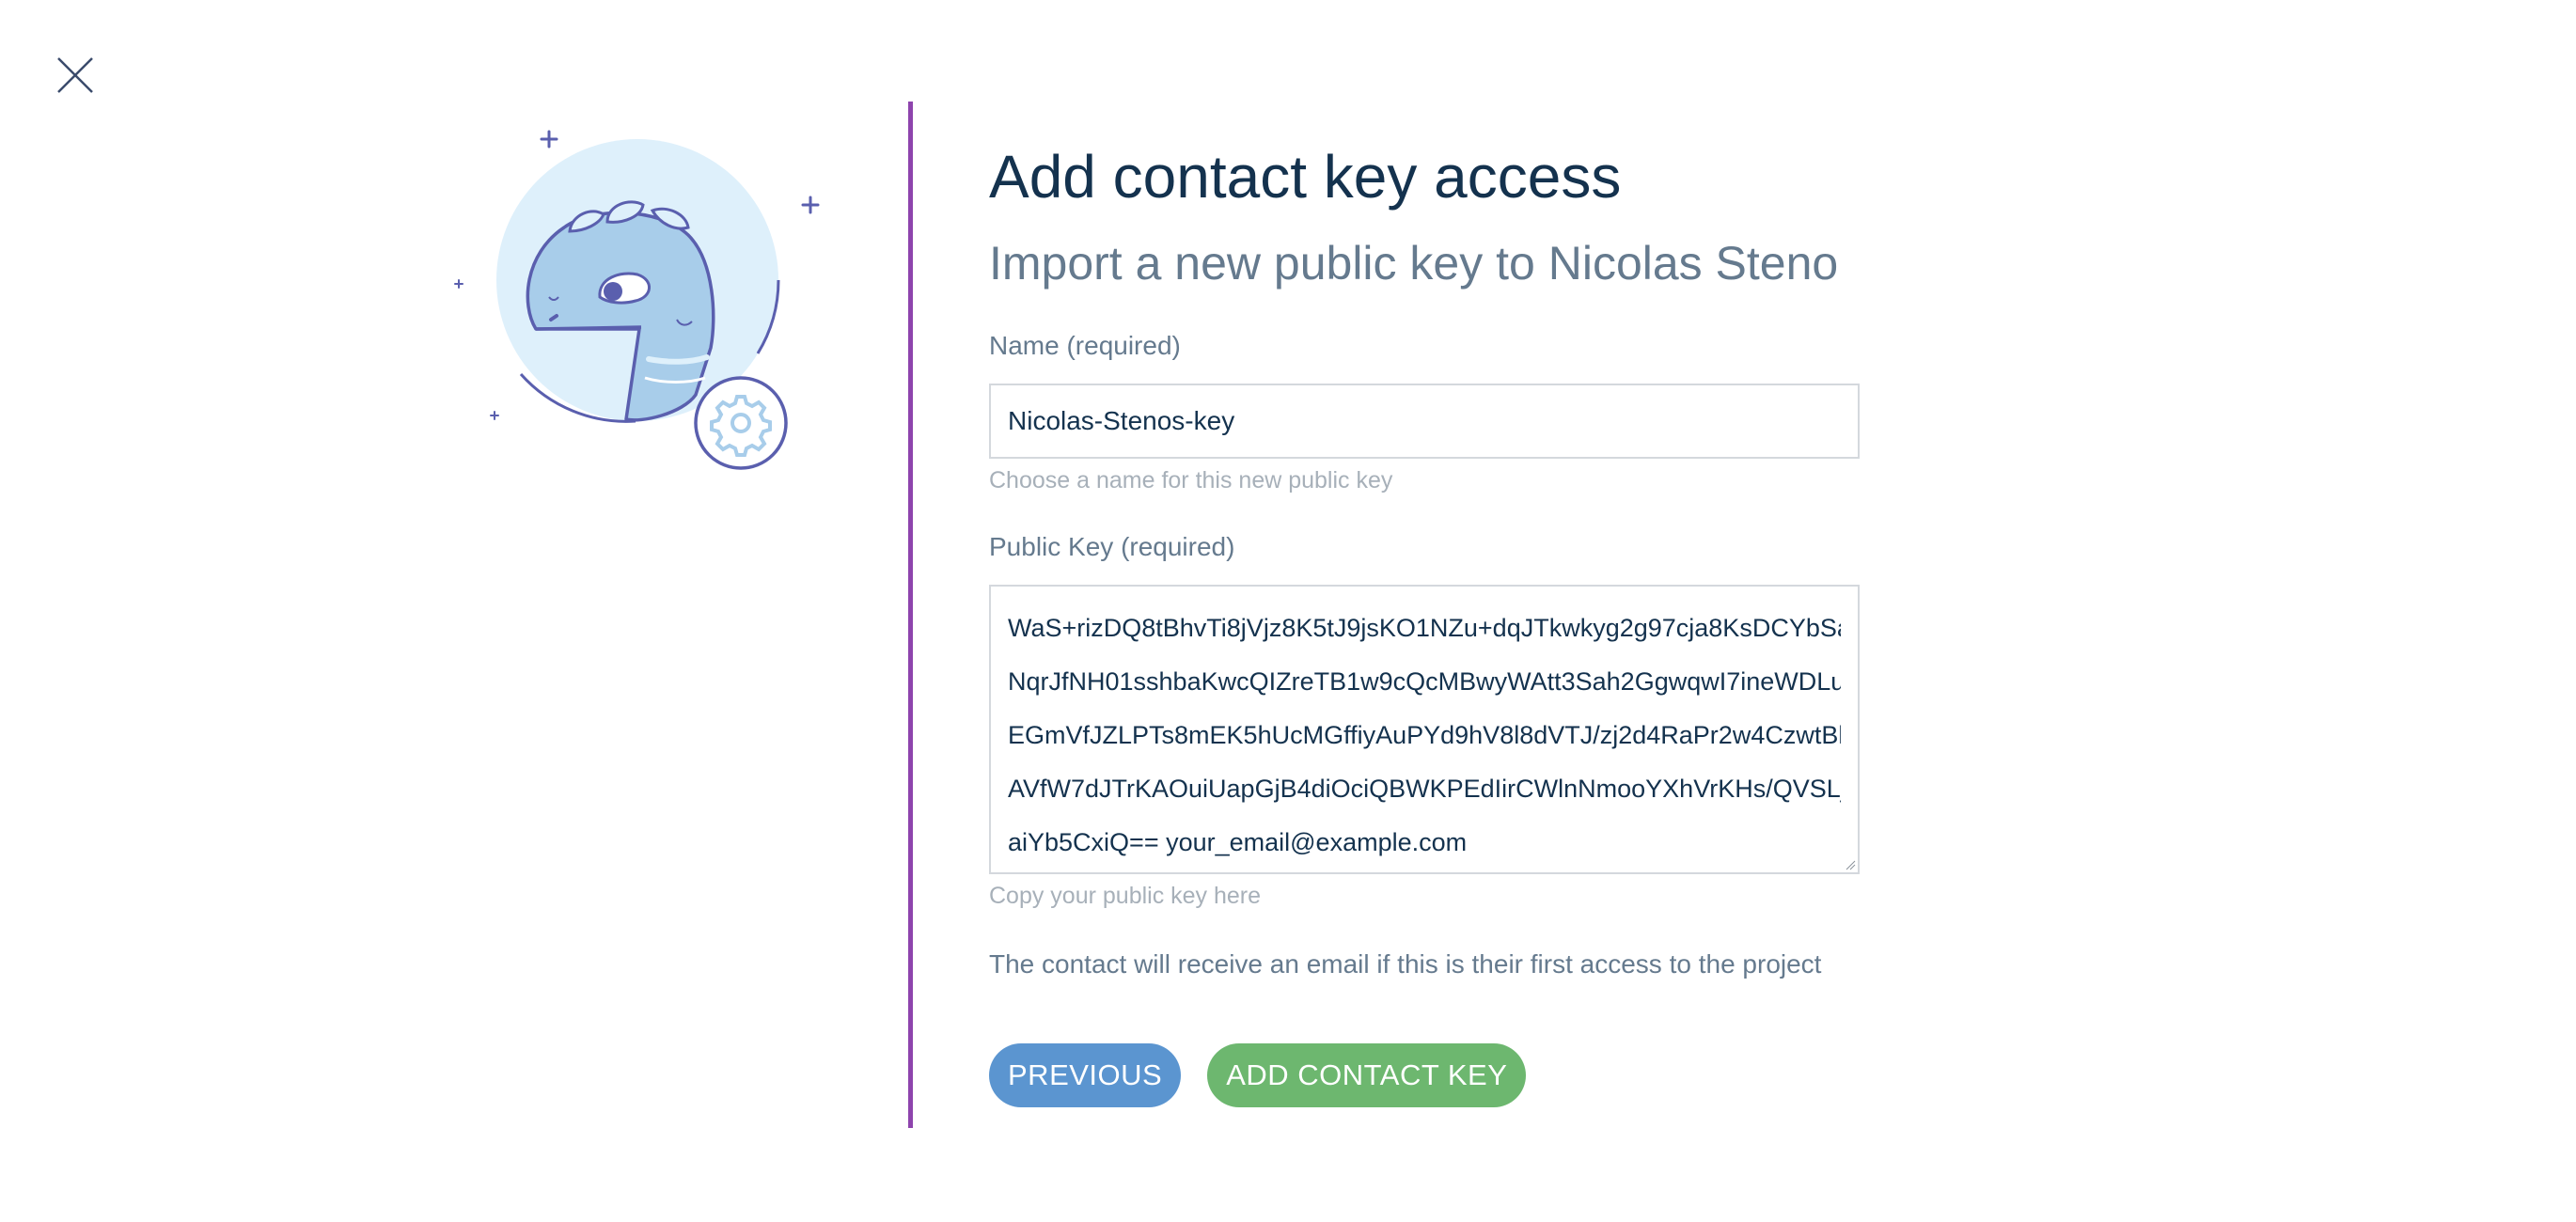 This screenshot has height=1222, width=2576. What do you see at coordinates (1112, 546) in the screenshot?
I see `public-key-label: Public Key (required)` at bounding box center [1112, 546].